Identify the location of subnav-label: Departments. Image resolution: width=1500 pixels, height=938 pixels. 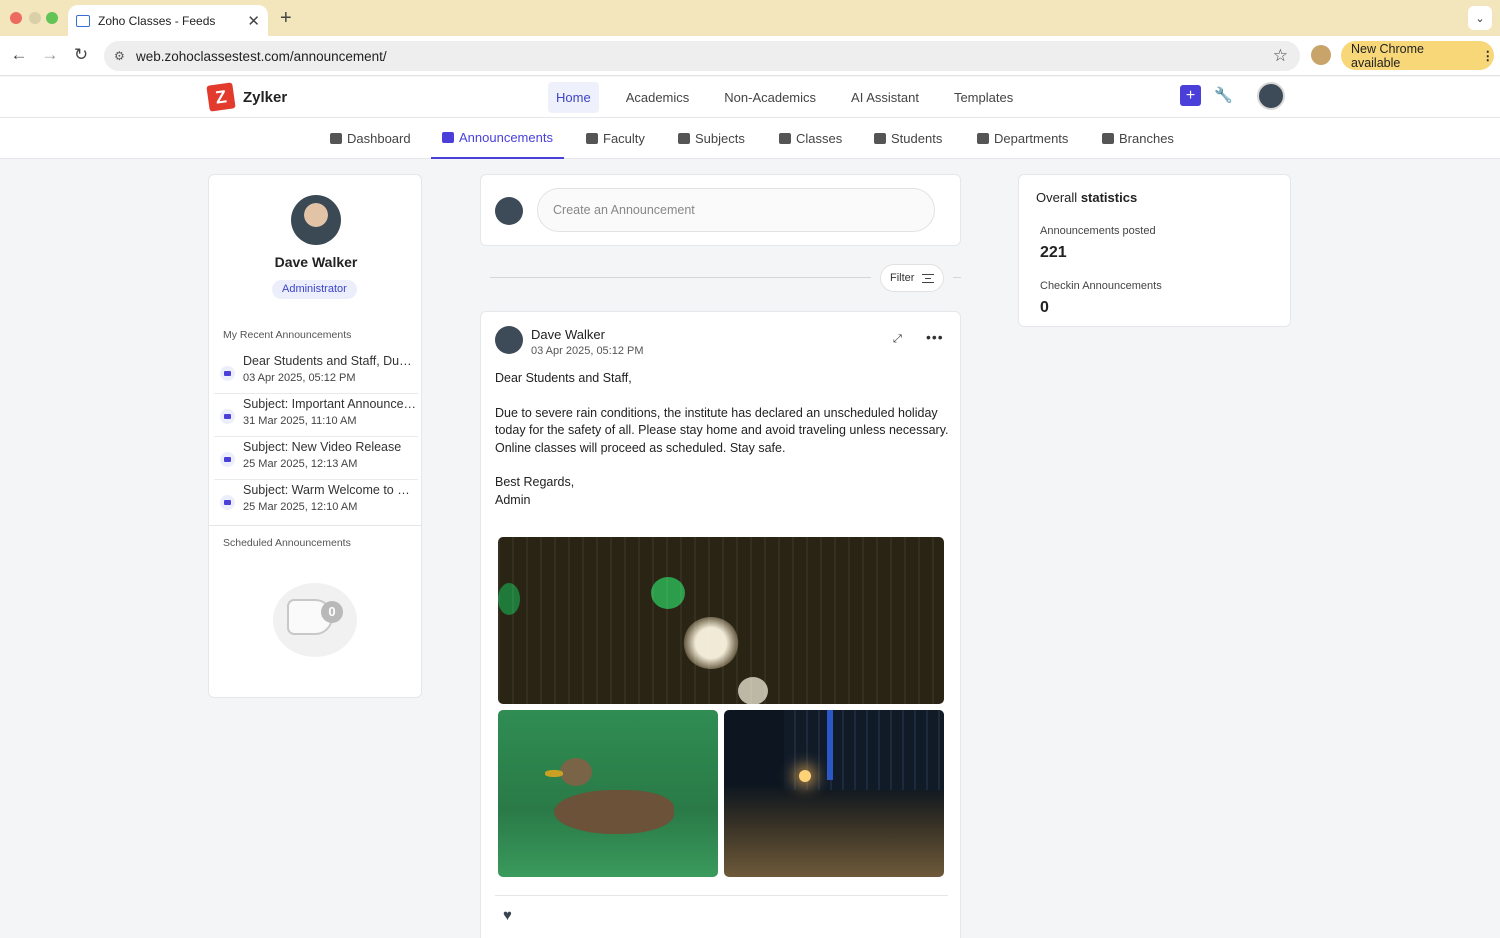
(1031, 138).